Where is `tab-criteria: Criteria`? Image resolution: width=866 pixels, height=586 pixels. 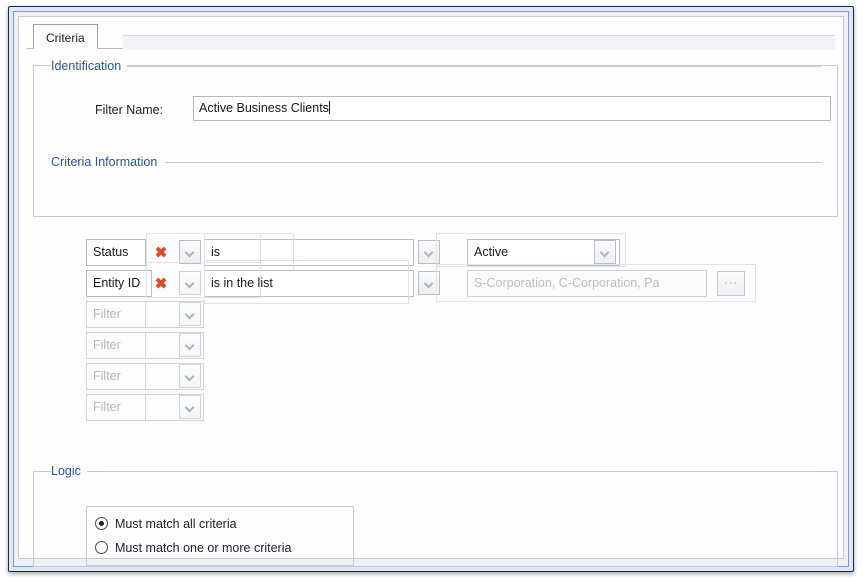 tab-criteria: Criteria is located at coordinates (65, 36).